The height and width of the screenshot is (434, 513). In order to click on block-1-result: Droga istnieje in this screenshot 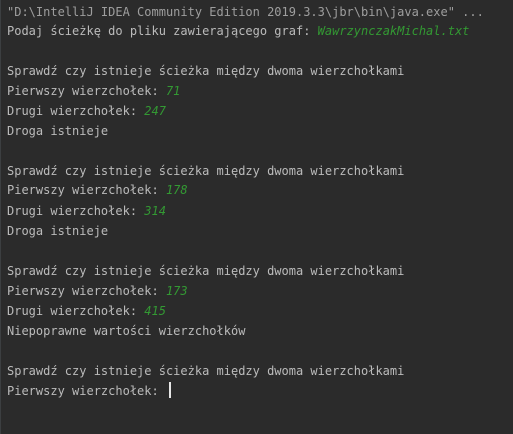, I will do `click(58, 131)`.